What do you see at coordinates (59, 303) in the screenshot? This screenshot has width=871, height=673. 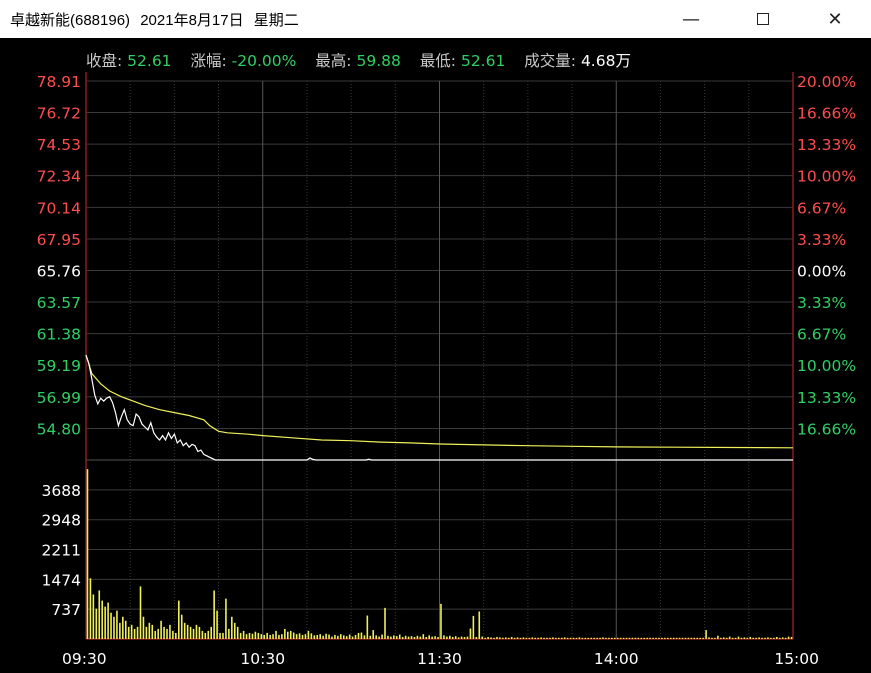 I see `price-tick-label: 63.57` at bounding box center [59, 303].